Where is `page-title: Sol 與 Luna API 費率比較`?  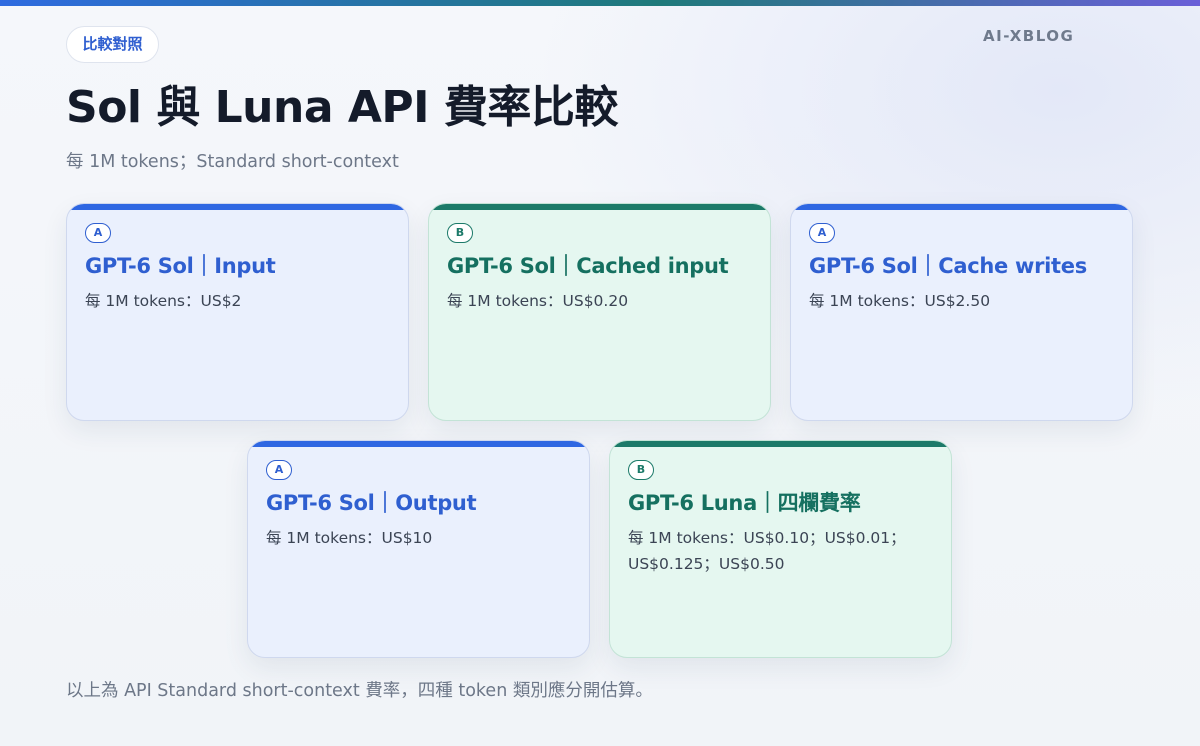 page-title: Sol 與 Luna API 費率比較 is located at coordinates (342, 107).